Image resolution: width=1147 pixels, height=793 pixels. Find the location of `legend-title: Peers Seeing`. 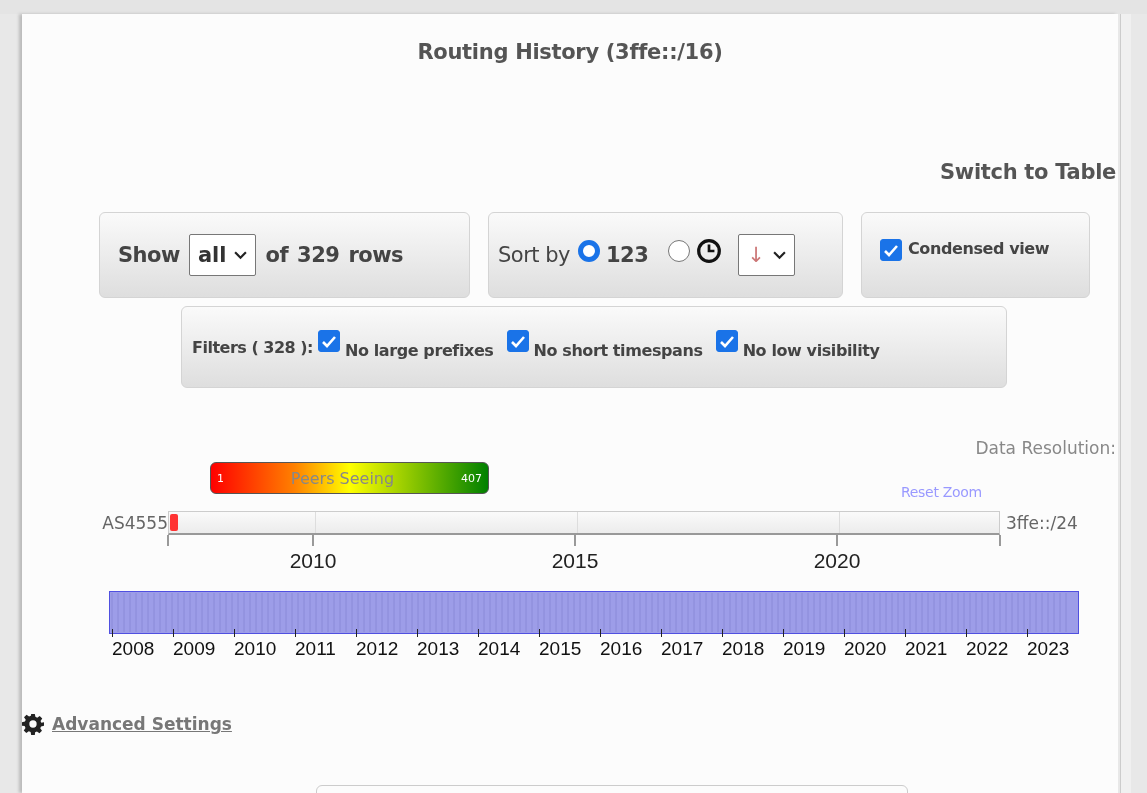

legend-title: Peers Seeing is located at coordinates (342, 478).